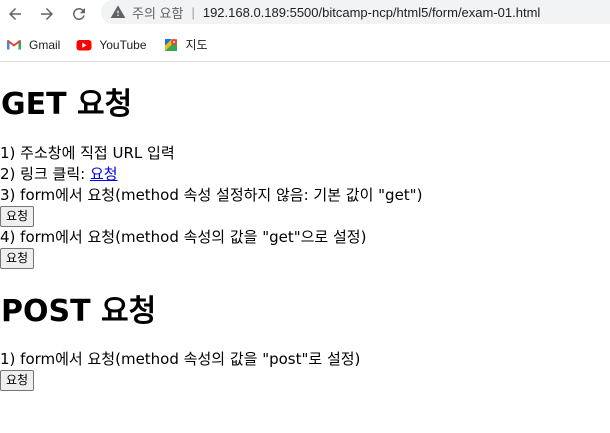 The height and width of the screenshot is (433, 610). What do you see at coordinates (157, 12) in the screenshot?
I see `security-label: 주의 요함` at bounding box center [157, 12].